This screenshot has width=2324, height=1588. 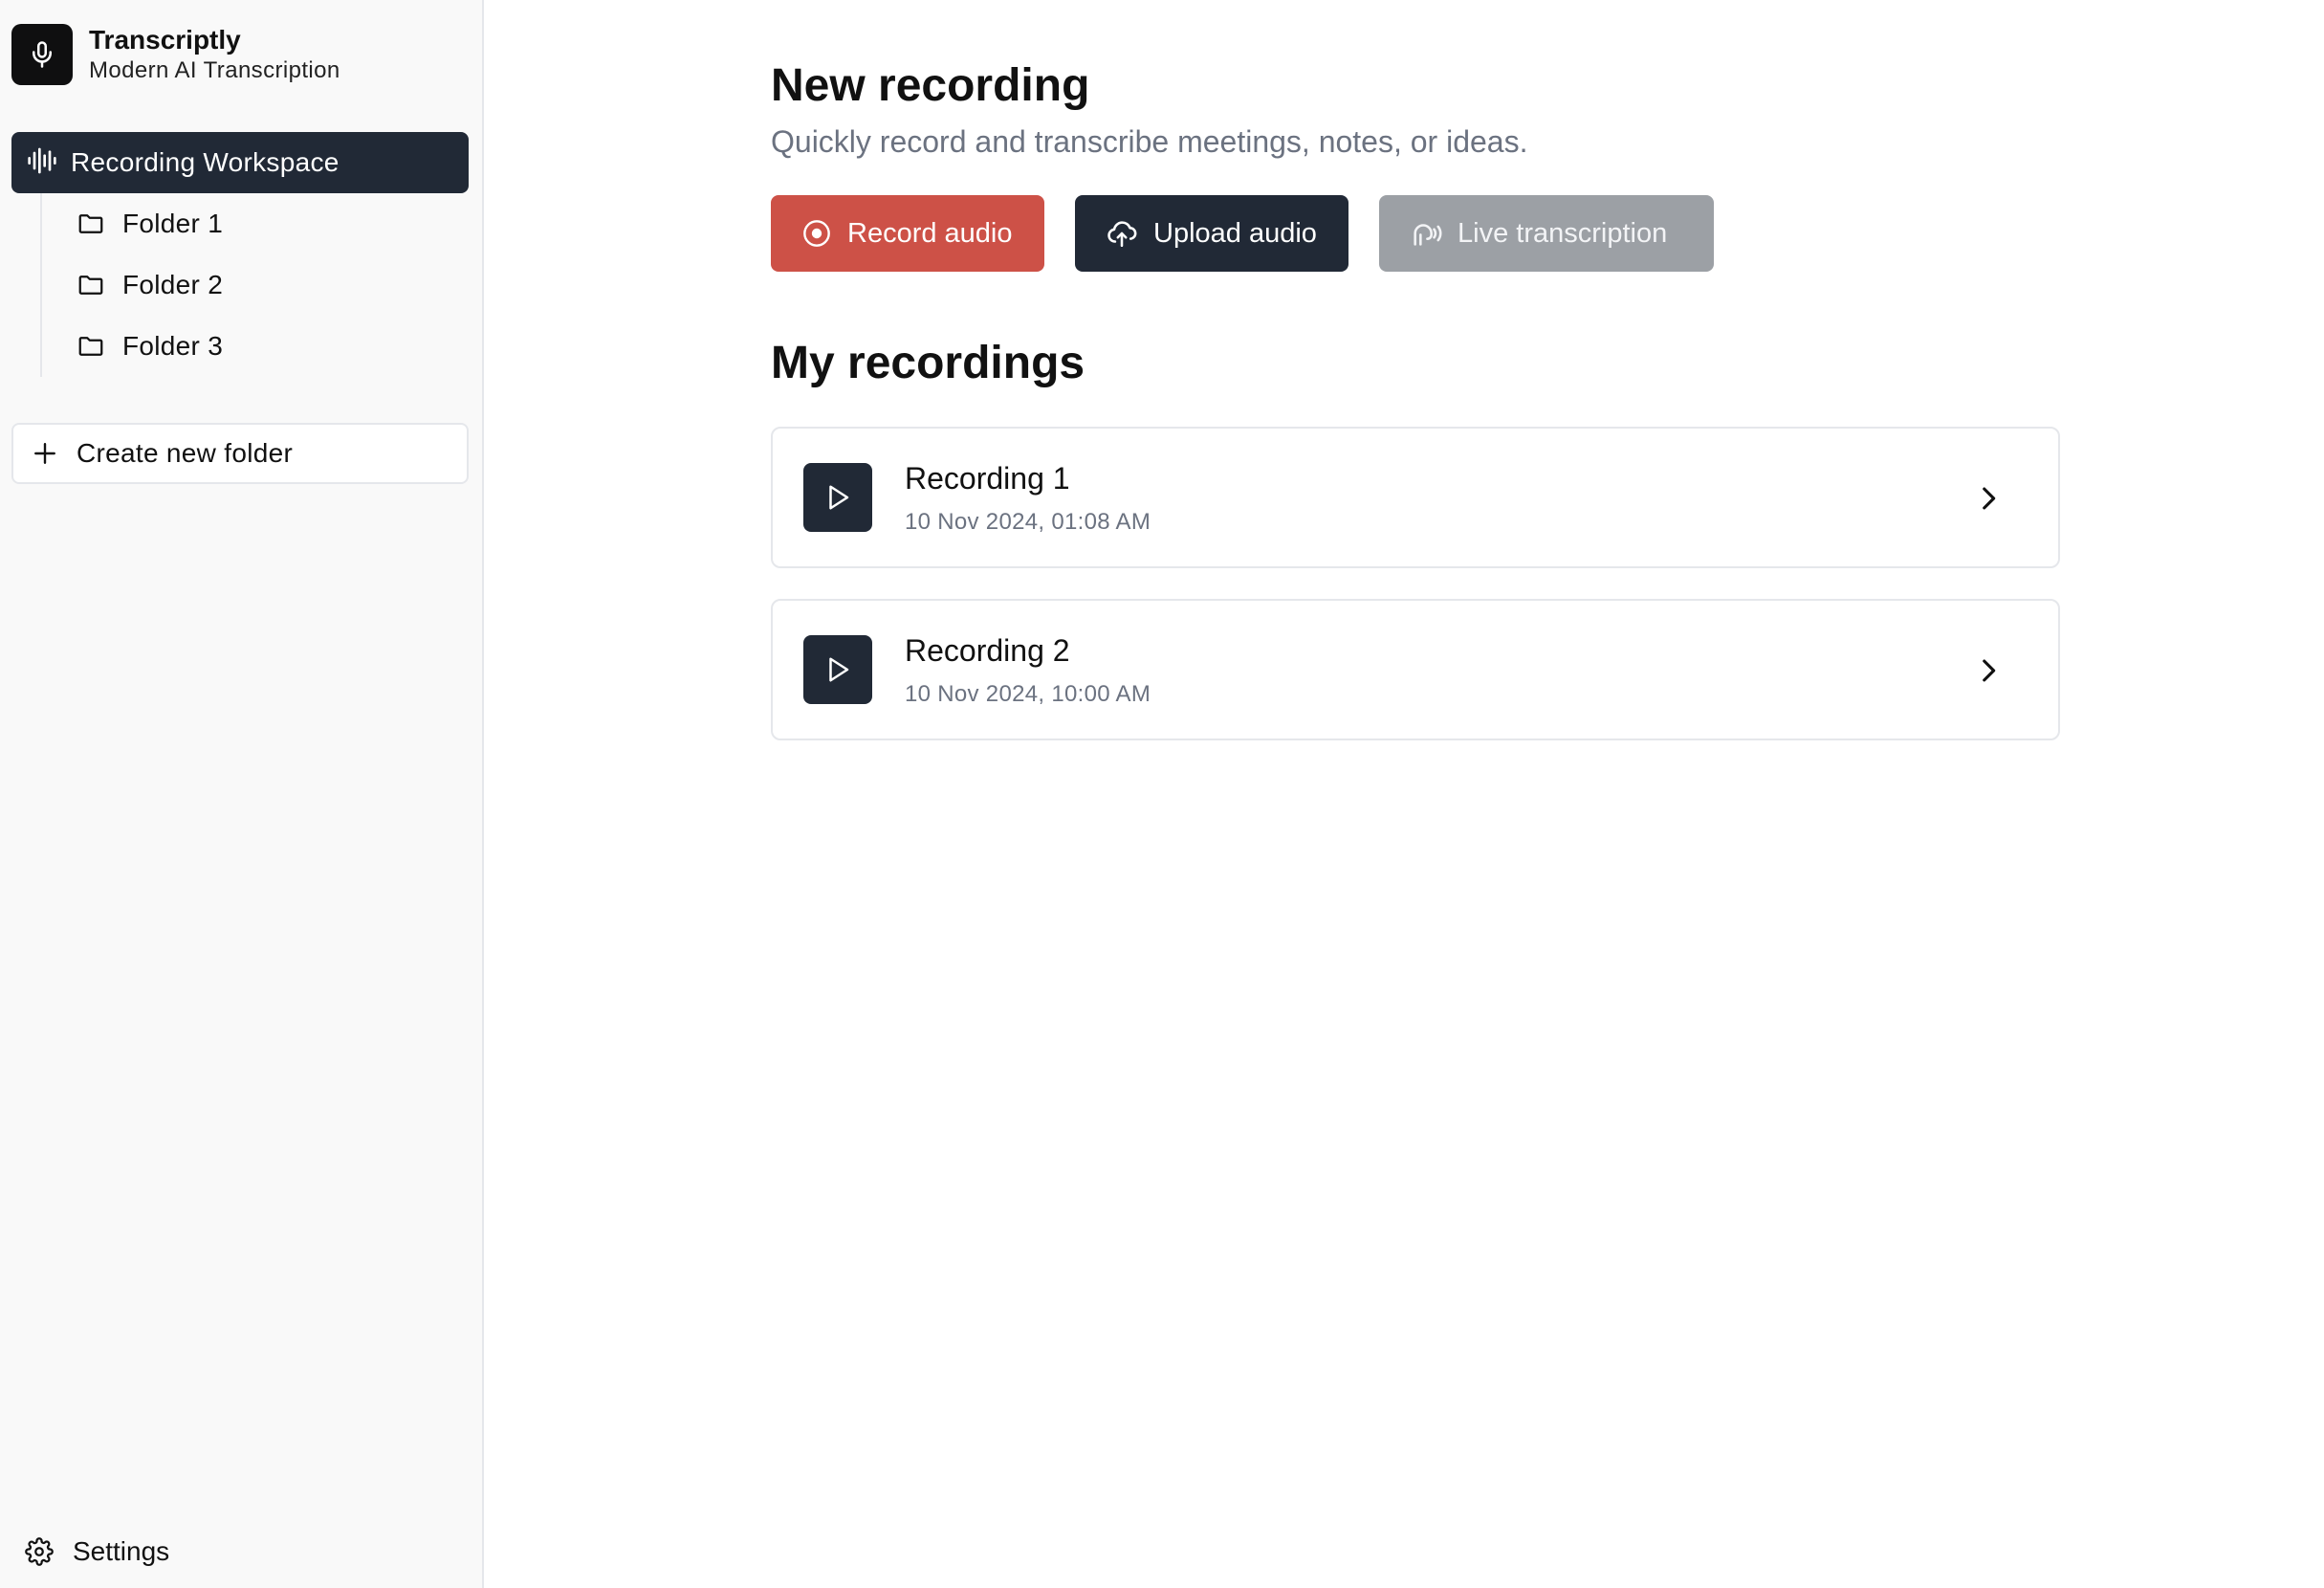 What do you see at coordinates (817, 234) in the screenshot?
I see `record-icon` at bounding box center [817, 234].